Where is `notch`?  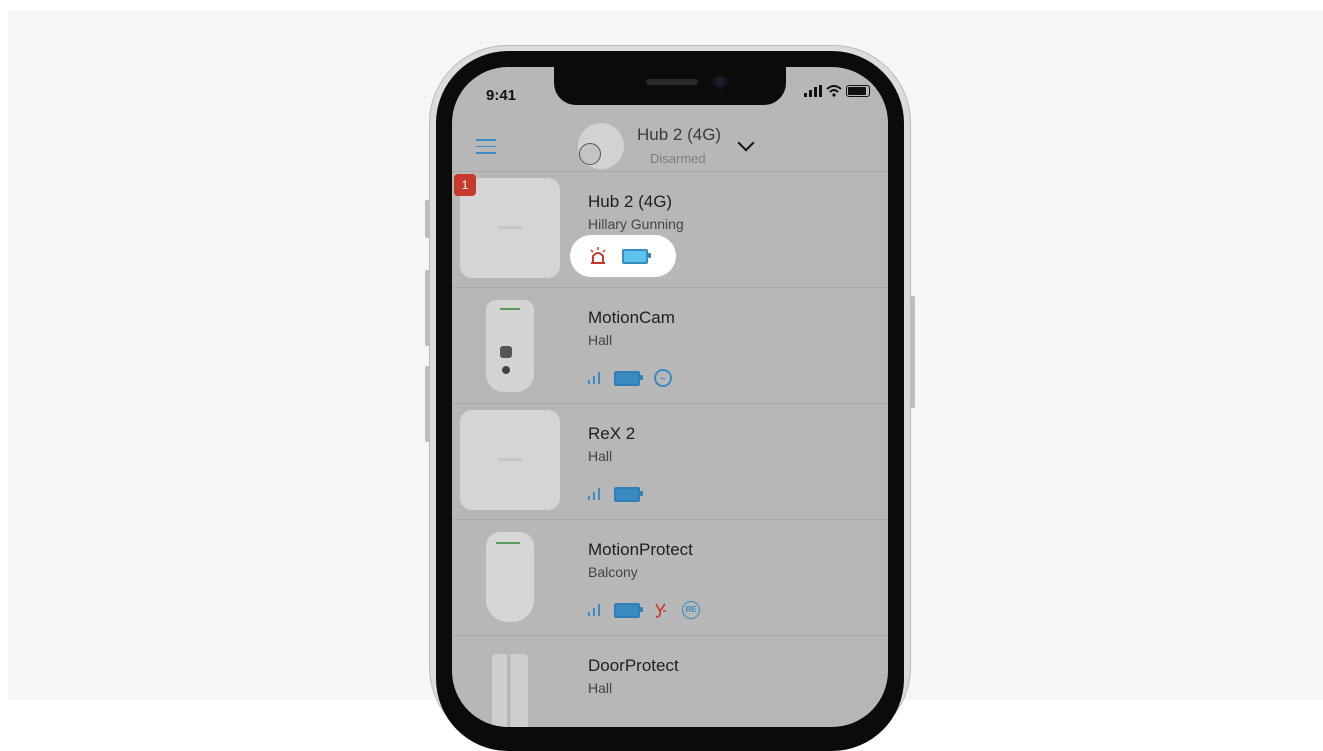 notch is located at coordinates (670, 86).